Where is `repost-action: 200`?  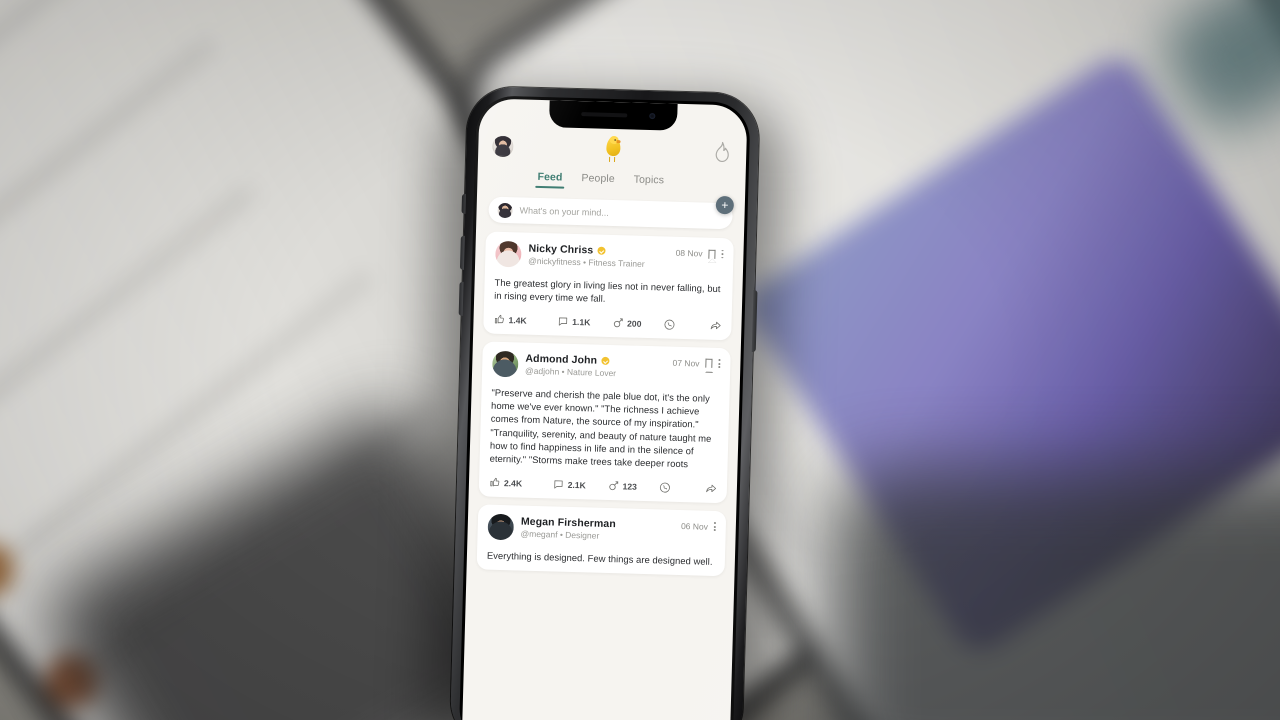
repost-action: 200 is located at coordinates (638, 323).